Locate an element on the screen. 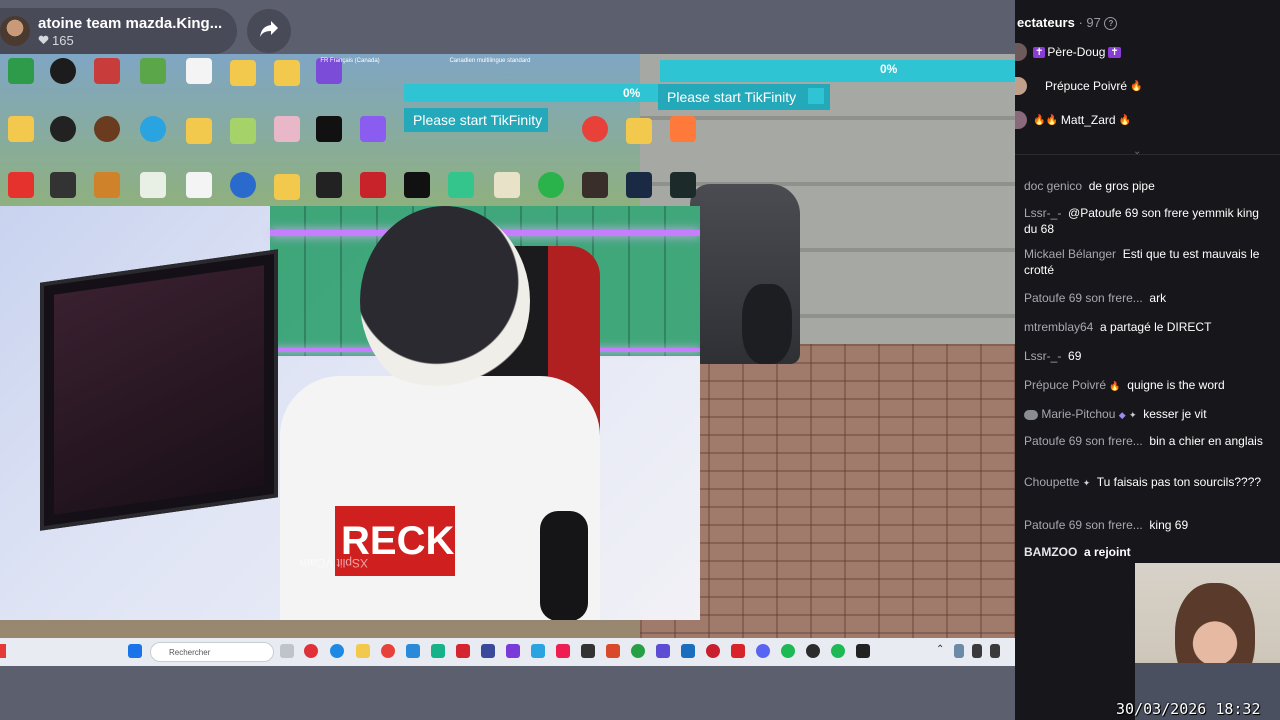  casino-icon is located at coordinates (639, 185).